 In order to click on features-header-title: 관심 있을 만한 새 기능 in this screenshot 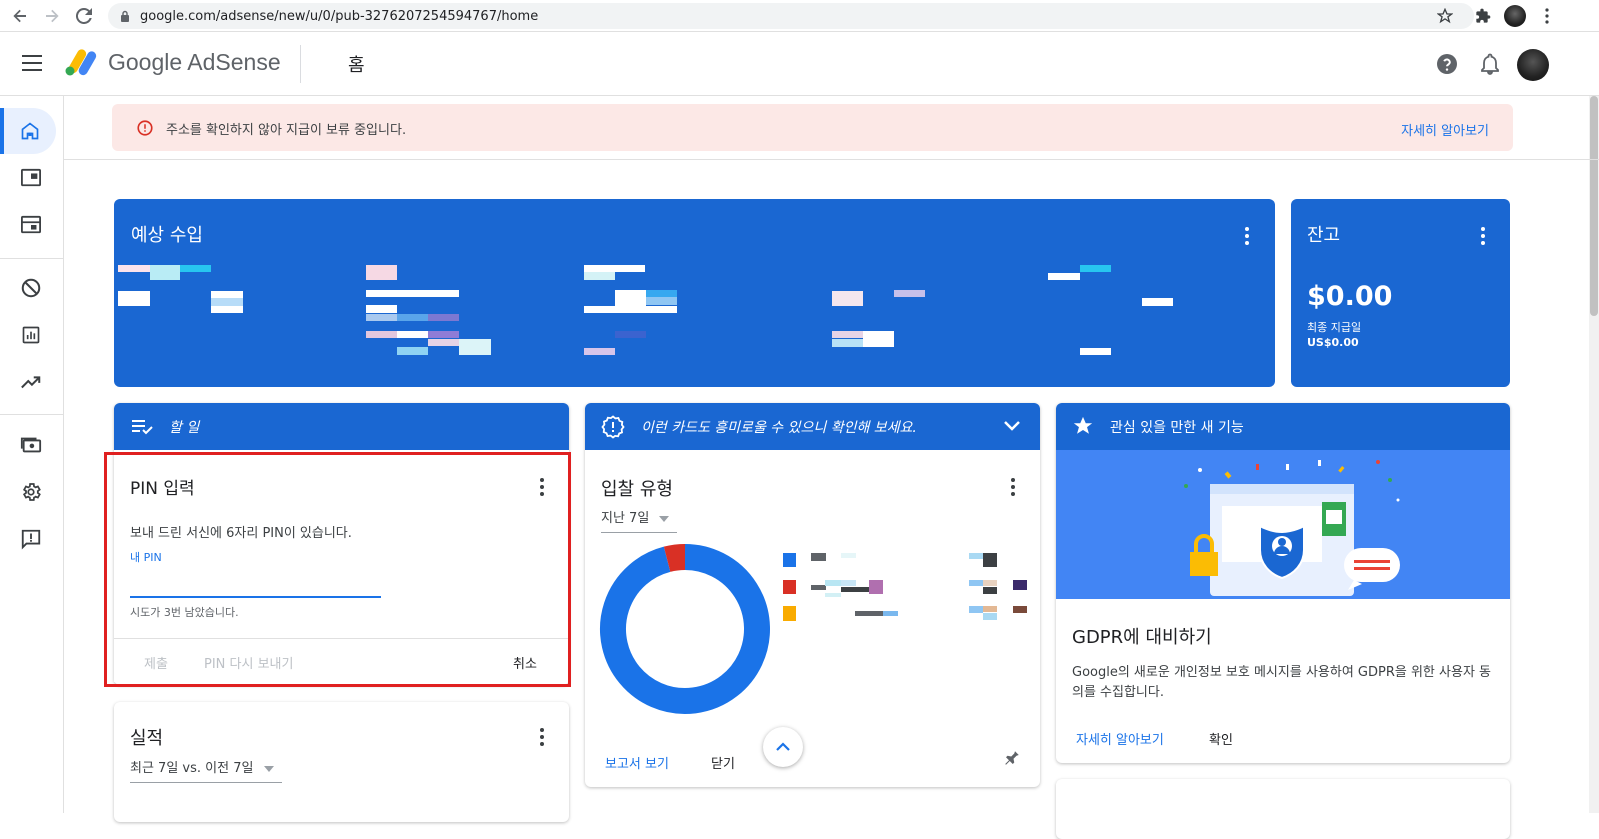, I will do `click(1177, 428)`.